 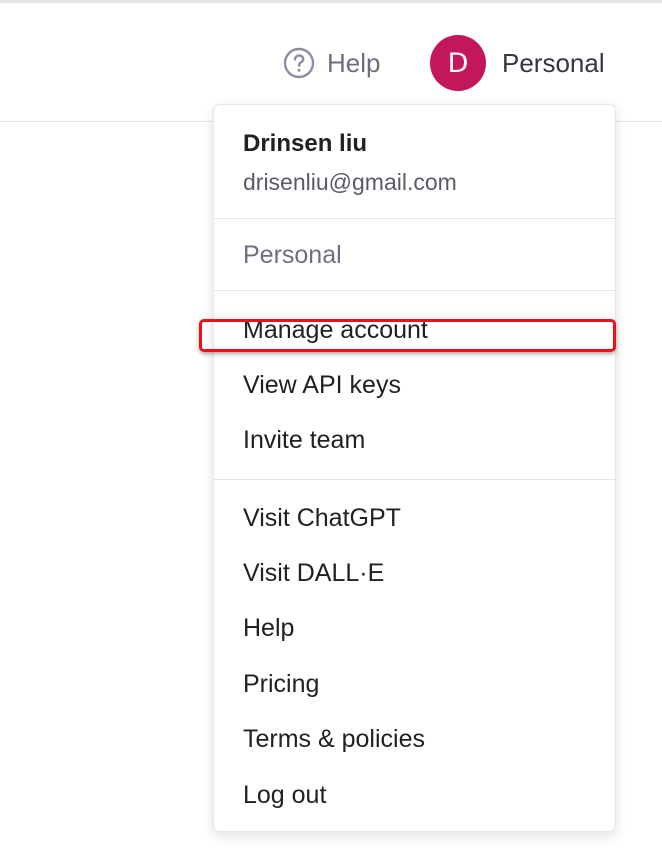 I want to click on menu-item-visit-dalle: Visit DALL·E, so click(x=313, y=573).